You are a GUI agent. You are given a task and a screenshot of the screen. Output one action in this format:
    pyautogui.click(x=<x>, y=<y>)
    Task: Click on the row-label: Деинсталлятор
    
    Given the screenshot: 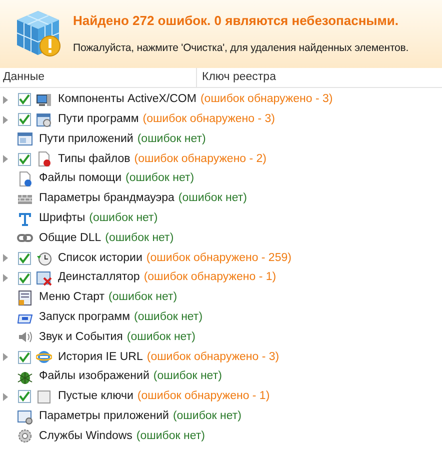 What is the action you would take?
    pyautogui.click(x=99, y=278)
    